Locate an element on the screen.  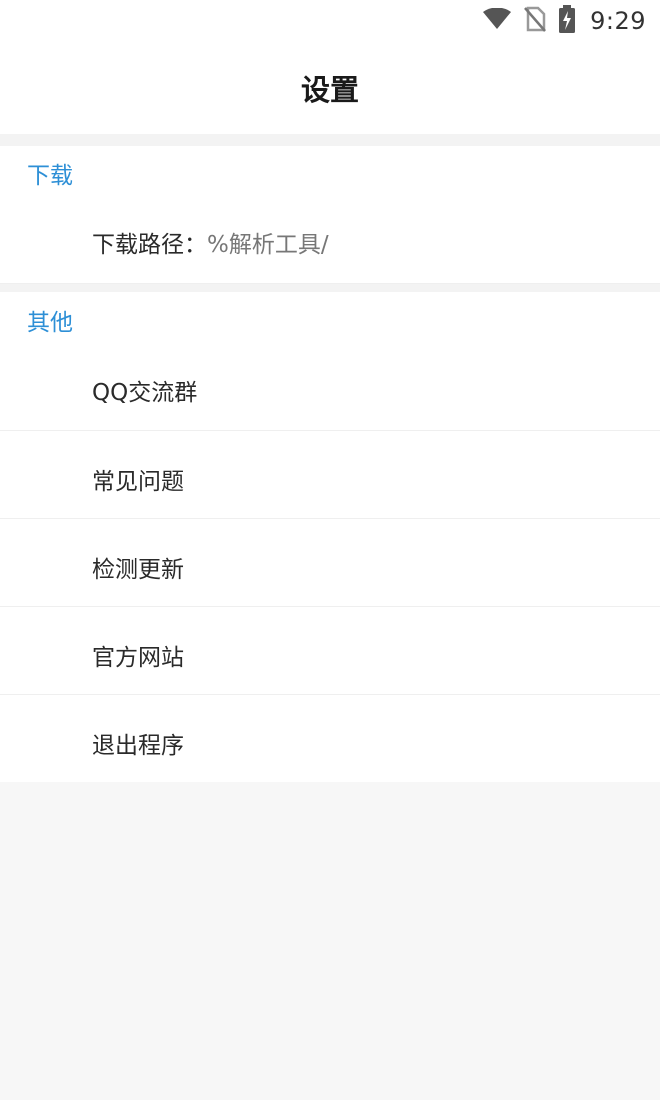
download-path-text: 下载路径：%解析工具/ is located at coordinates (210, 242).